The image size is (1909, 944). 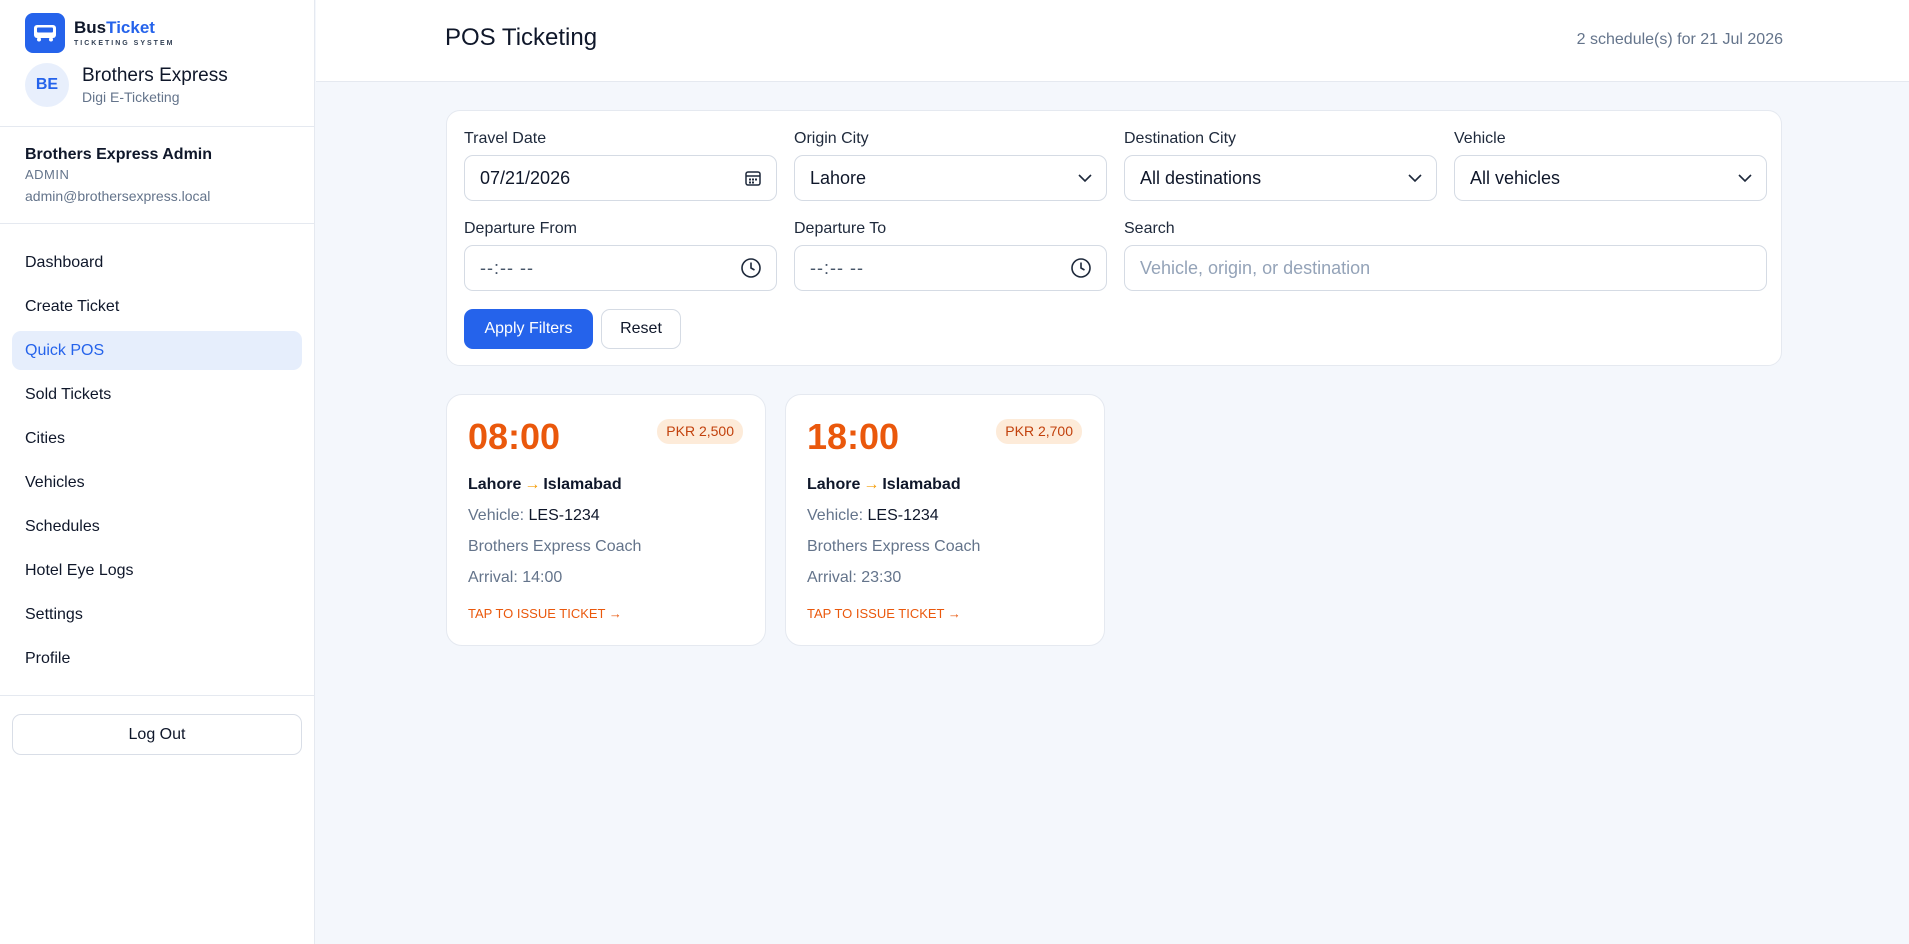 I want to click on origin-city-field: Origin City Lahore, so click(x=950, y=165).